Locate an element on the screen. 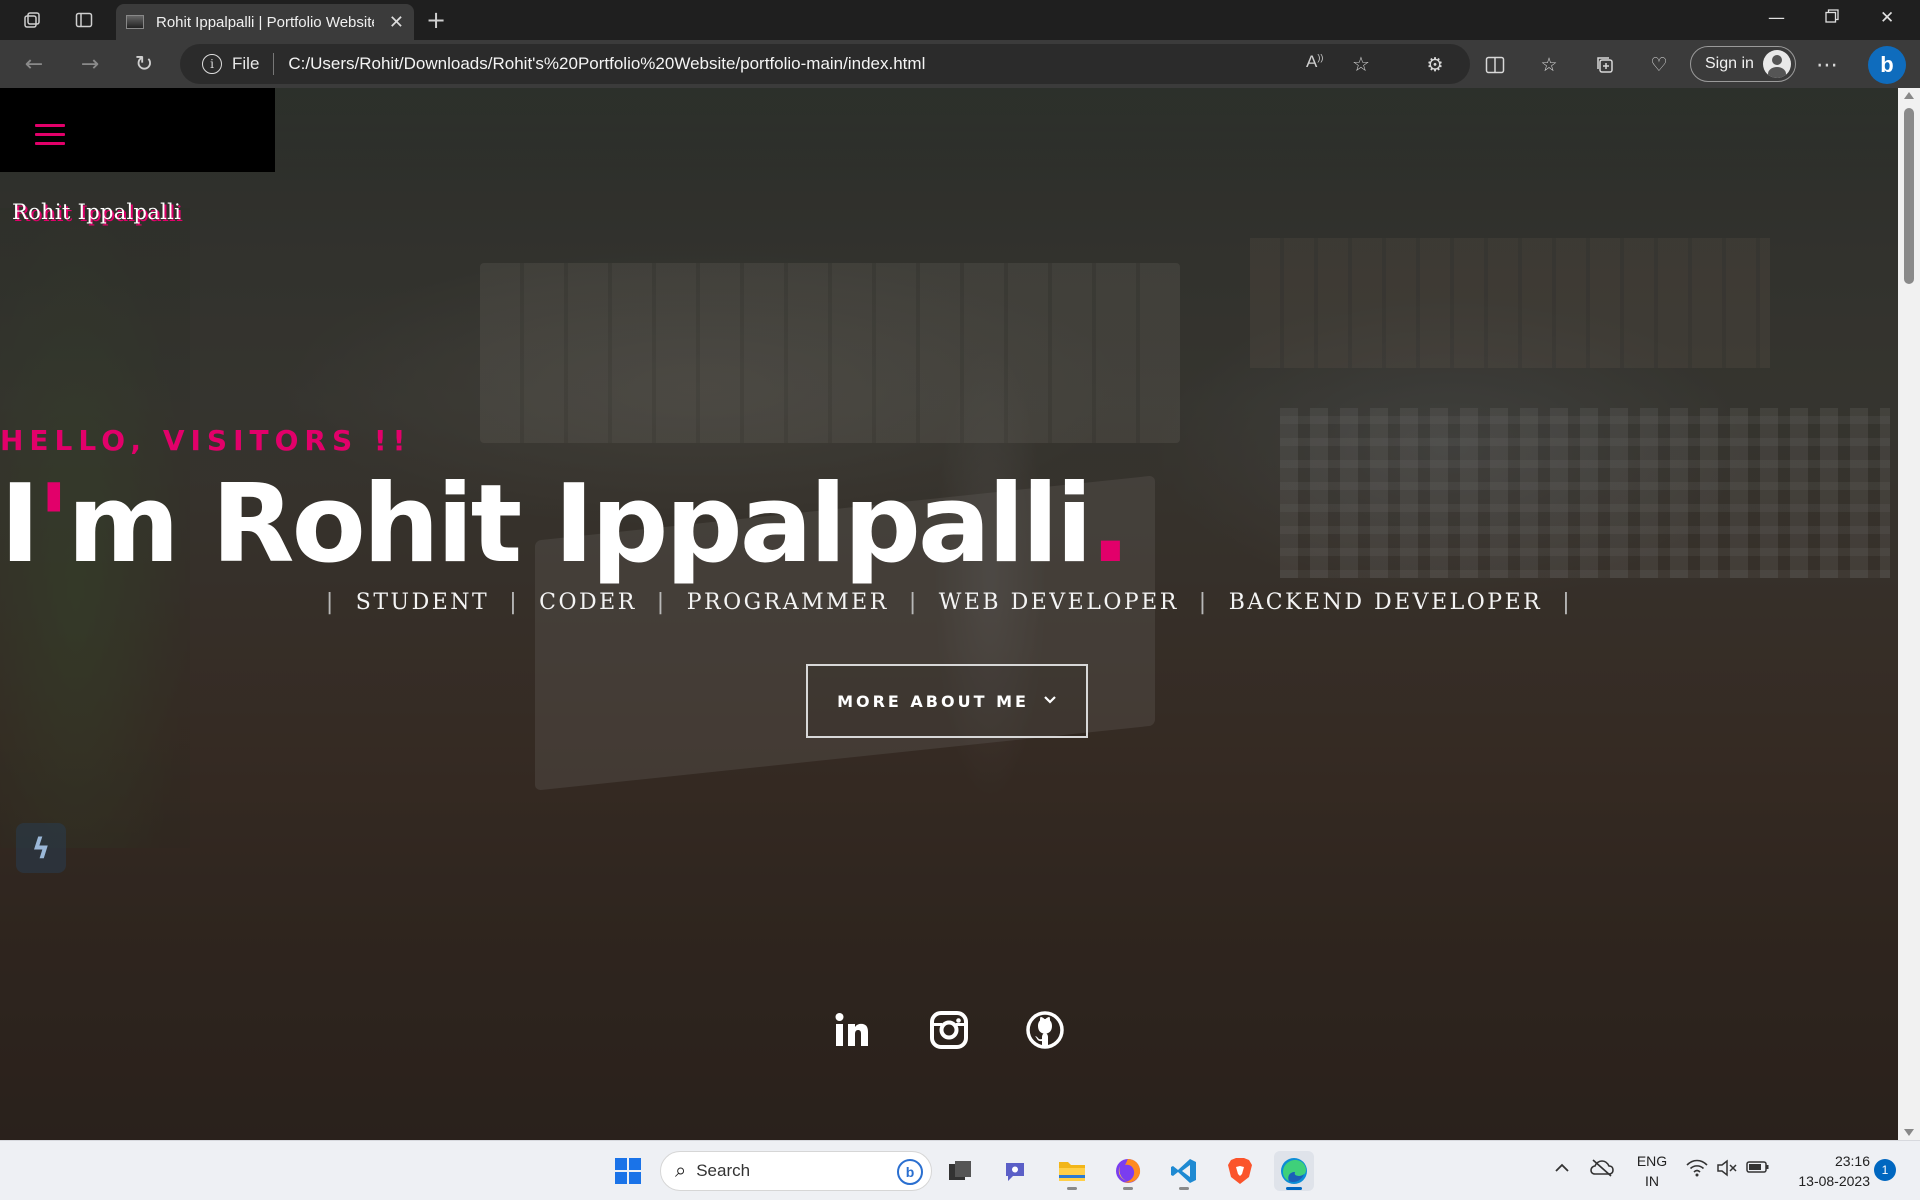 The height and width of the screenshot is (1200, 1920). role-programmer: PROGRAMMER is located at coordinates (787, 602).